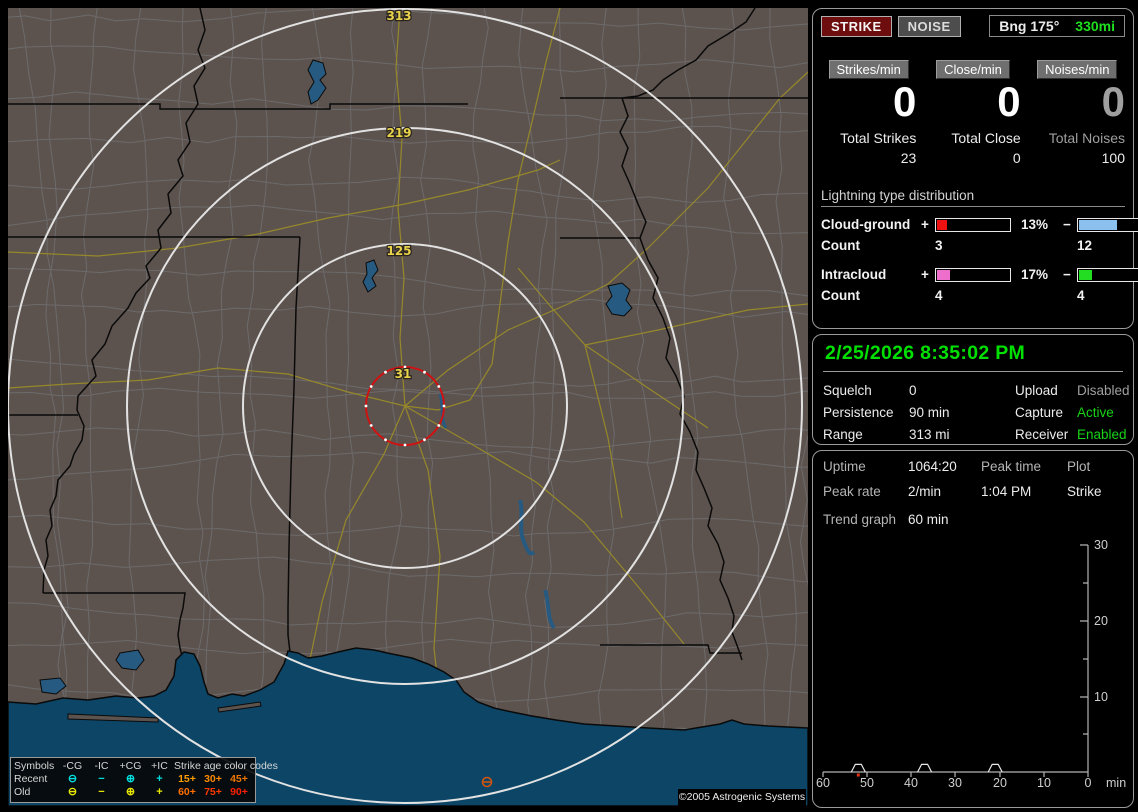  I want to click on ring-label-125: 125, so click(398, 251).